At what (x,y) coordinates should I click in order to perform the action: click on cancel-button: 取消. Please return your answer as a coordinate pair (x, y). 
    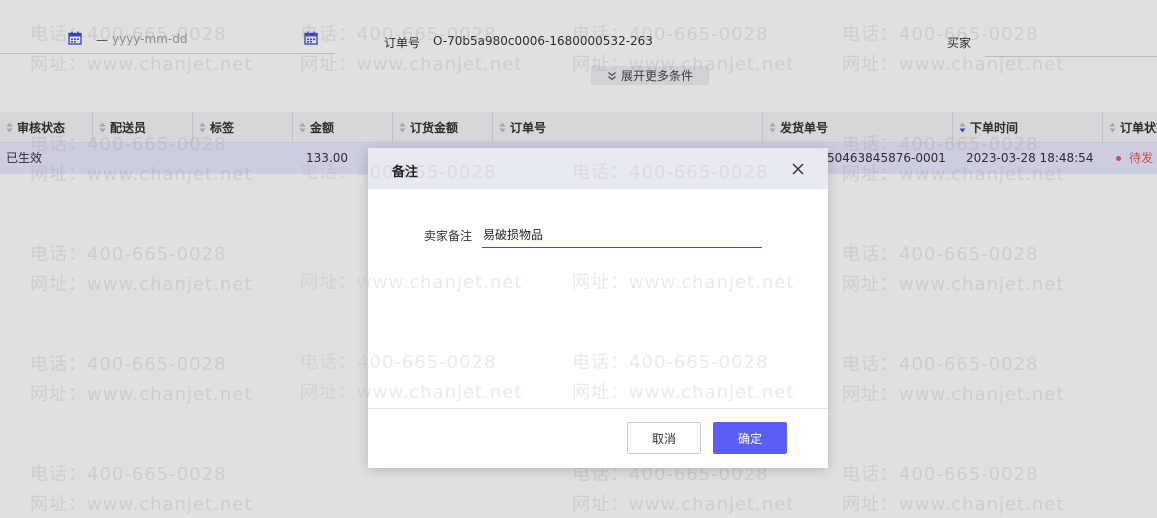
    Looking at the image, I should click on (664, 438).